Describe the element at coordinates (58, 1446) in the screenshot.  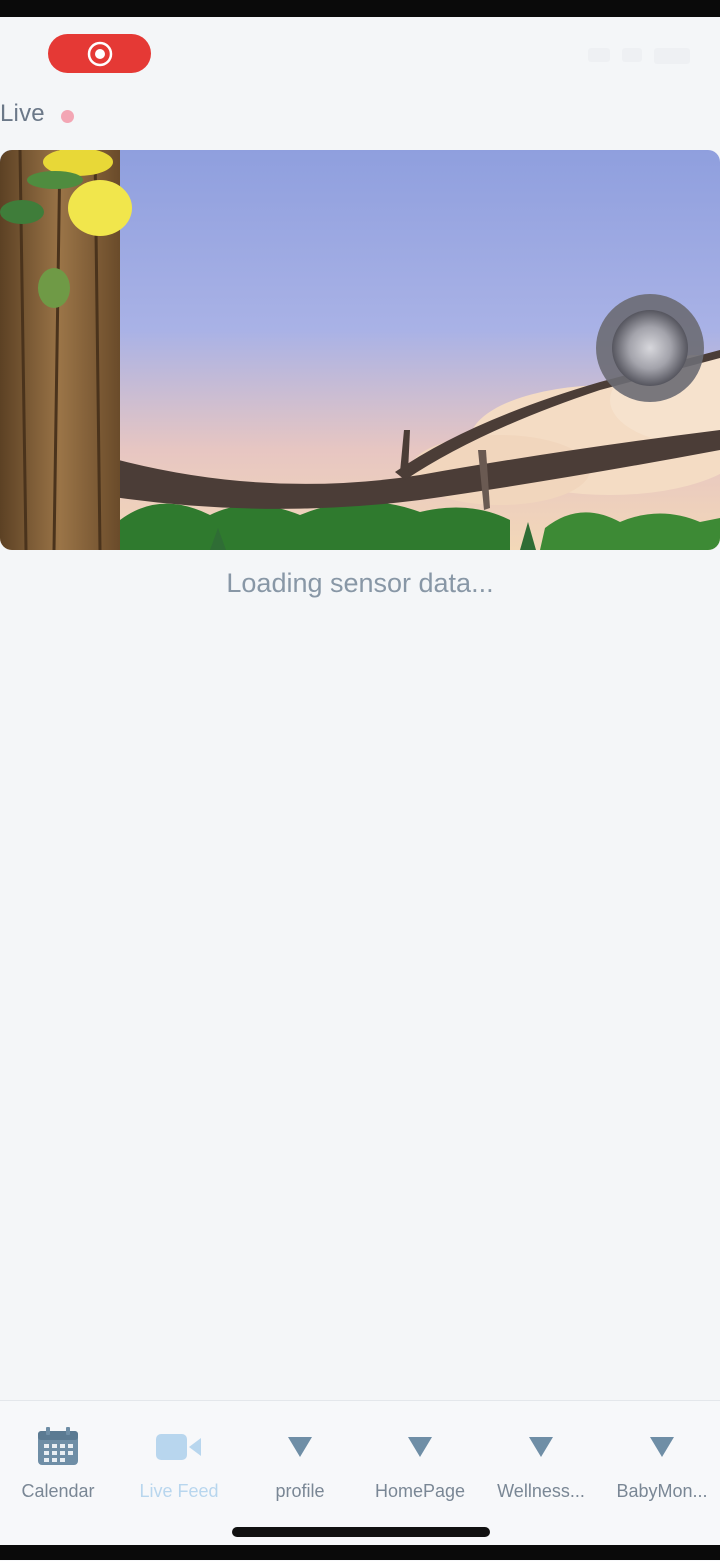
I see `calendar-icon` at that location.